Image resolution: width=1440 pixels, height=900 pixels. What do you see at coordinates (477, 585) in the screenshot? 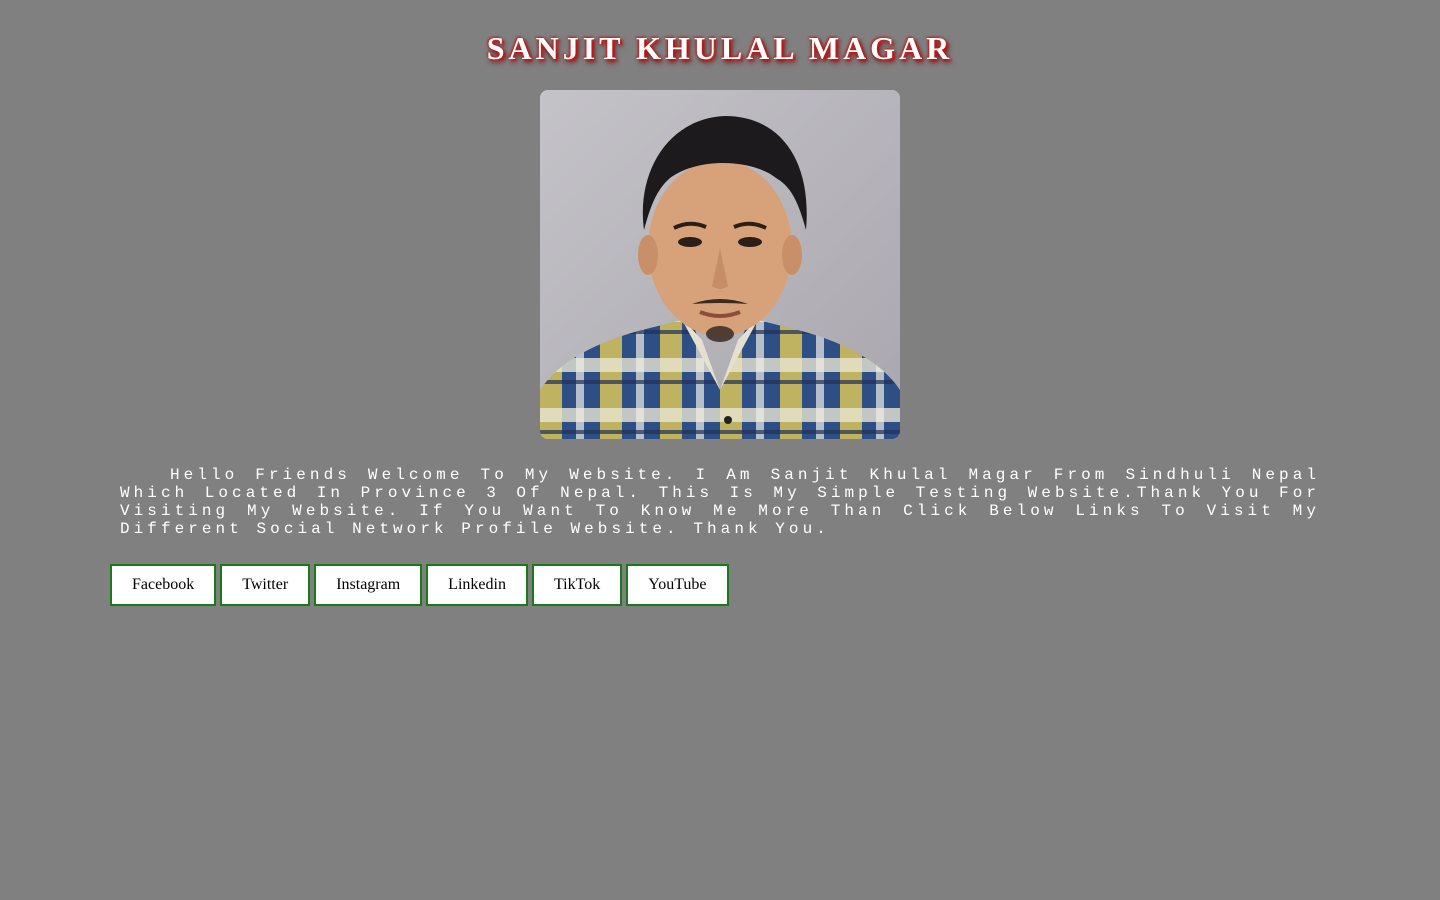
I see `linkedin-button: Linkedin` at bounding box center [477, 585].